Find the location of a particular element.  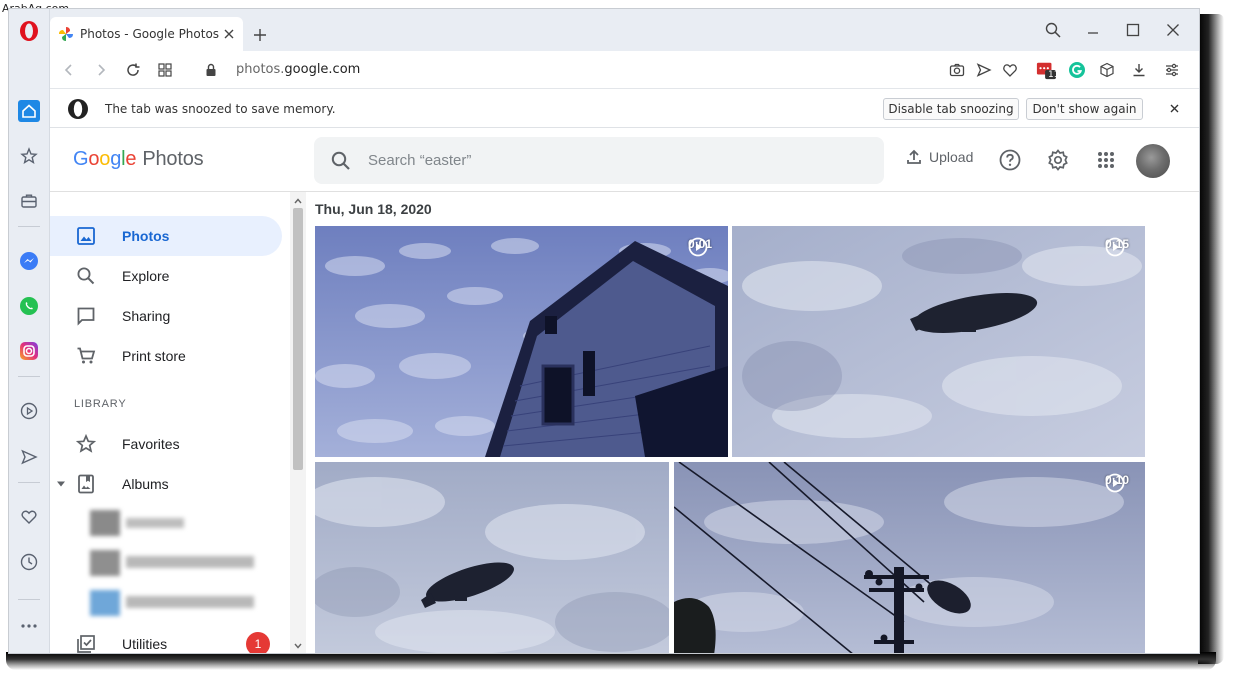

scroll-up-arrow-icon is located at coordinates (298, 201).